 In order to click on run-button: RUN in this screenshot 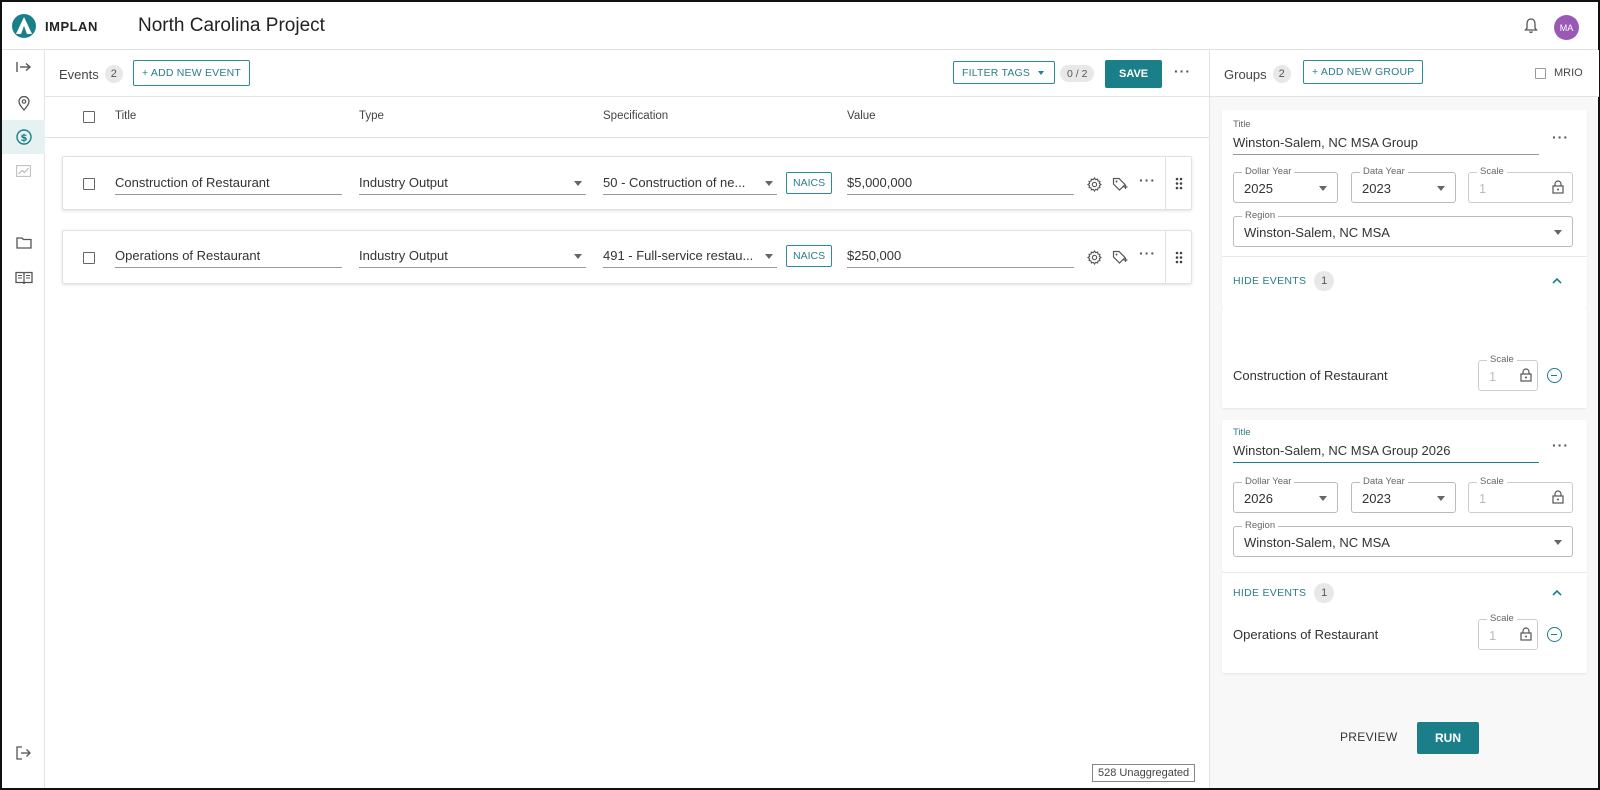, I will do `click(1448, 738)`.